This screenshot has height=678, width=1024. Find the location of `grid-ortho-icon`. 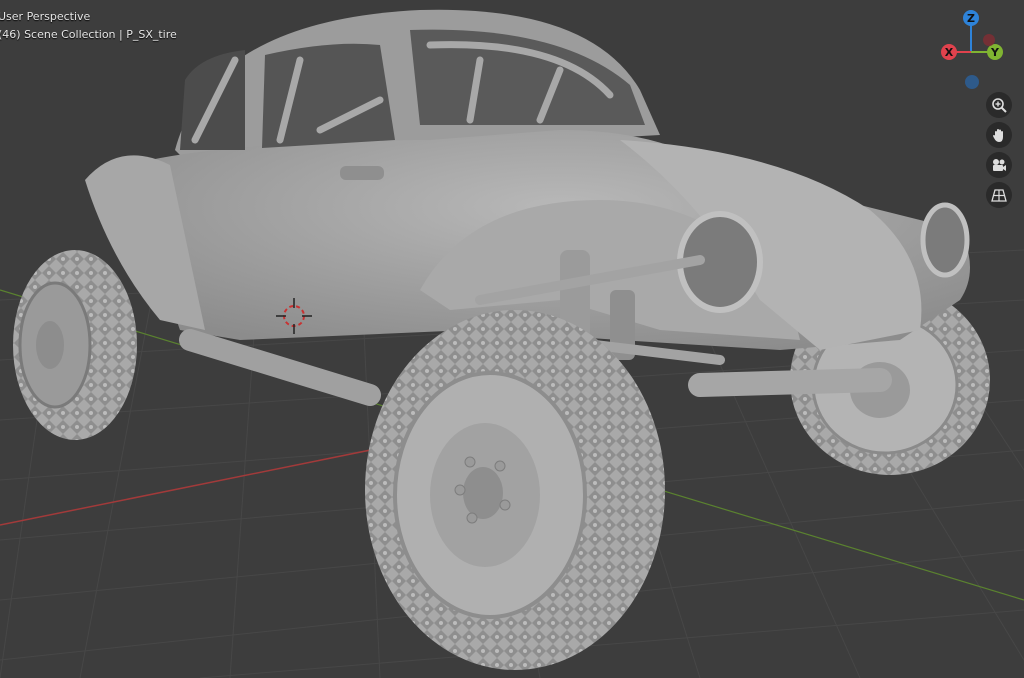

grid-ortho-icon is located at coordinates (999, 195).